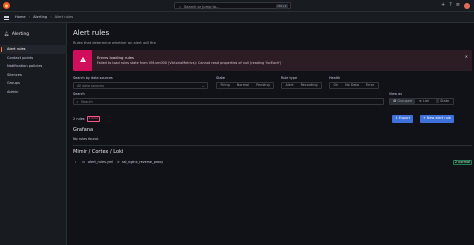 The image size is (474, 245). Describe the element at coordinates (462, 162) in the screenshot. I see `normal-count-badge: 2 normal` at that location.